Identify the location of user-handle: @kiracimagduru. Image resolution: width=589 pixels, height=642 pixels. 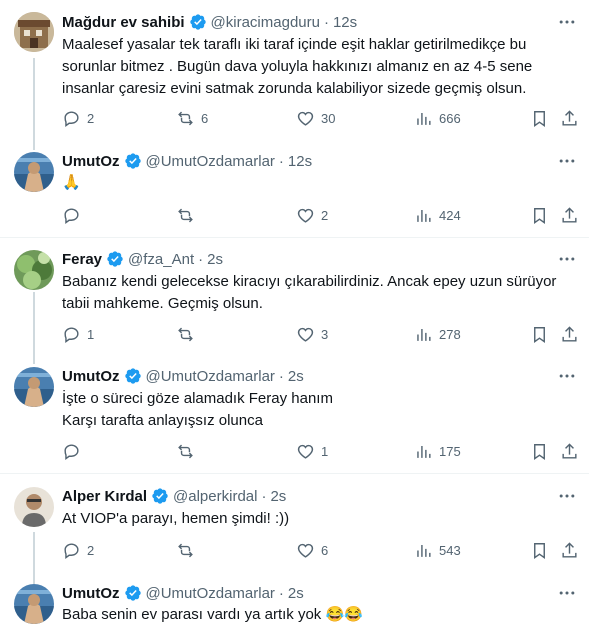
(265, 22).